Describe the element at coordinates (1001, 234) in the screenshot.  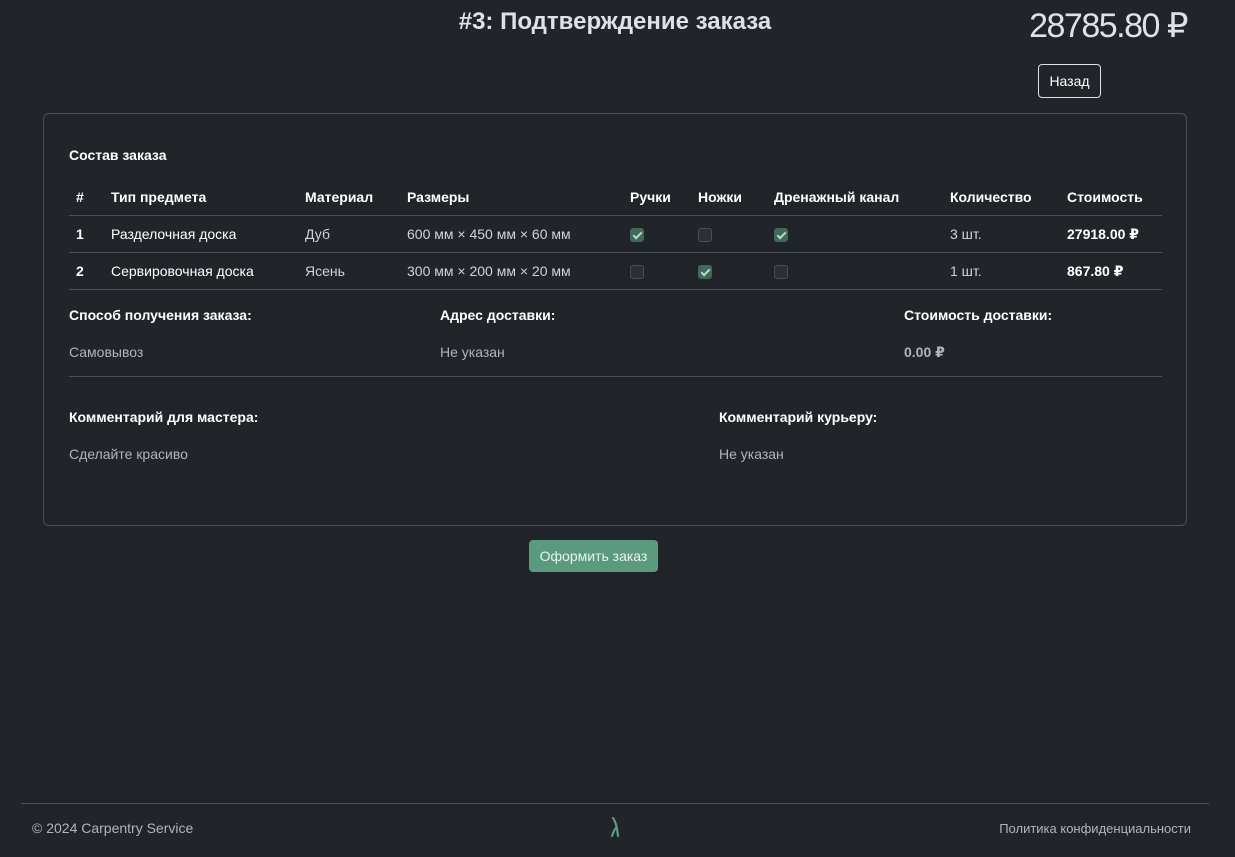
I see `item-quantity: 3 шт.` at that location.